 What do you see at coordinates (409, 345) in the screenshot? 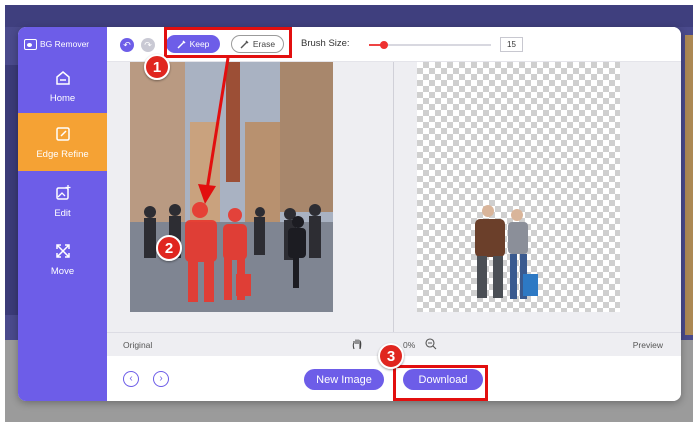
I see `zoom-level: 0%` at bounding box center [409, 345].